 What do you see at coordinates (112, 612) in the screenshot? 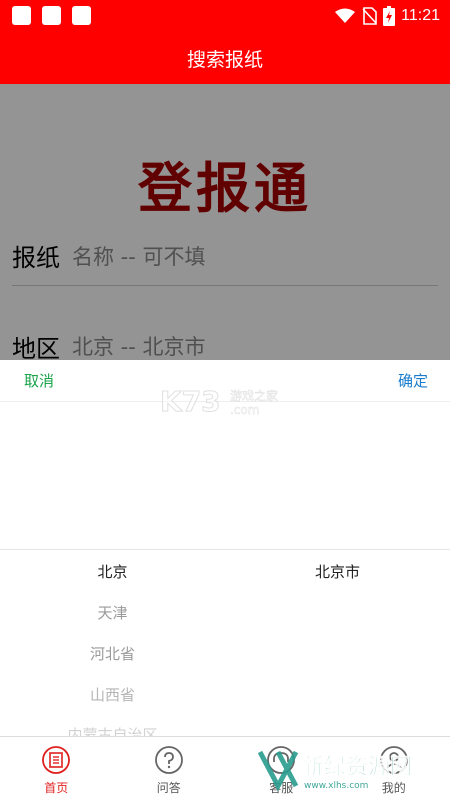
I see `province-option: 天津` at bounding box center [112, 612].